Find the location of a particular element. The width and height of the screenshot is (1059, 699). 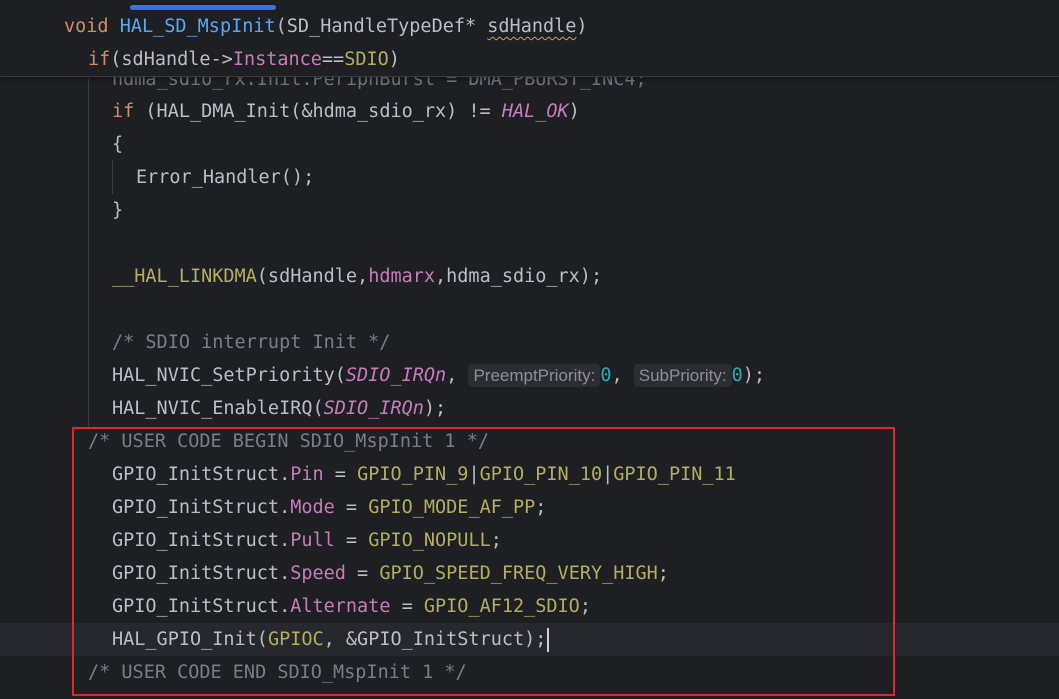

code-line-enable-irq: HAL_NVIC_EnableIRQ(SDIO_IRQn); is located at coordinates (585, 408).